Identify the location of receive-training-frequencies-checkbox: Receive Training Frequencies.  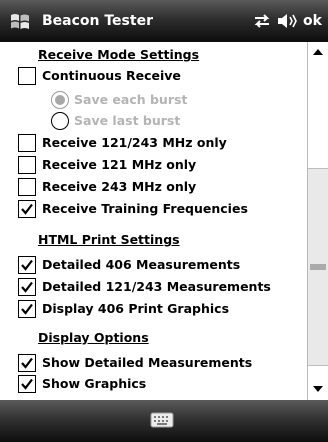
(162, 209).